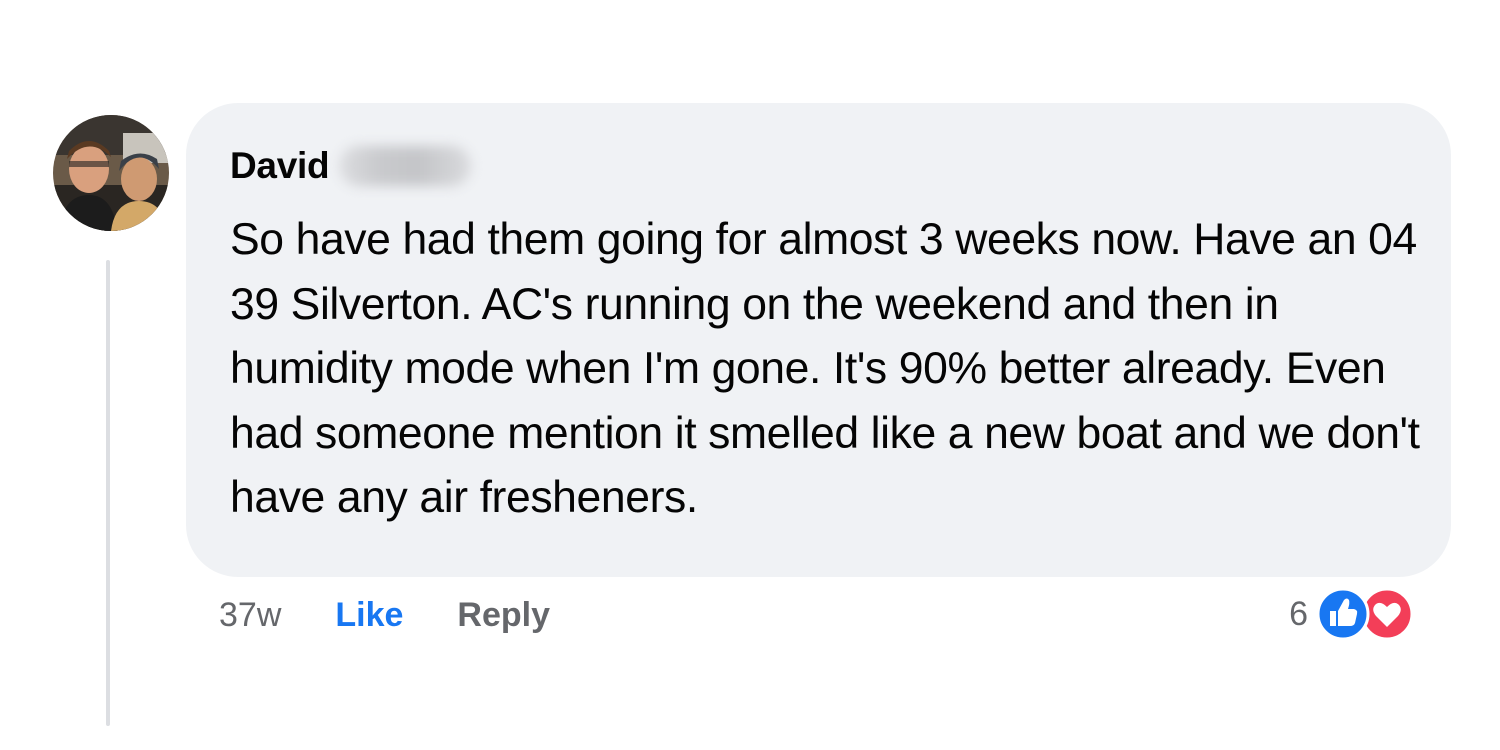  What do you see at coordinates (108, 493) in the screenshot?
I see `thread-line` at bounding box center [108, 493].